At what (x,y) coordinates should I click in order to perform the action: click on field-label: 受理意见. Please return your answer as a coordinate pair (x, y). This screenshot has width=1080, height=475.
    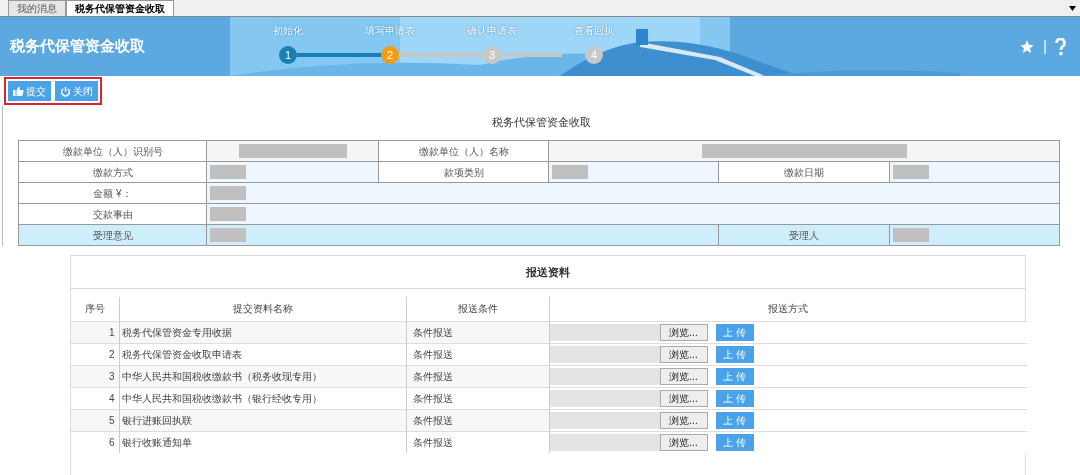
    Looking at the image, I should click on (112, 235).